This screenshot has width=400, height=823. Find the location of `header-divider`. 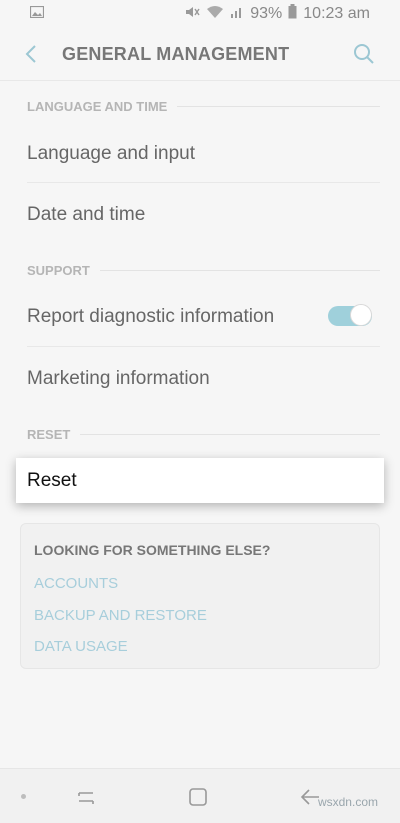

header-divider is located at coordinates (200, 80).